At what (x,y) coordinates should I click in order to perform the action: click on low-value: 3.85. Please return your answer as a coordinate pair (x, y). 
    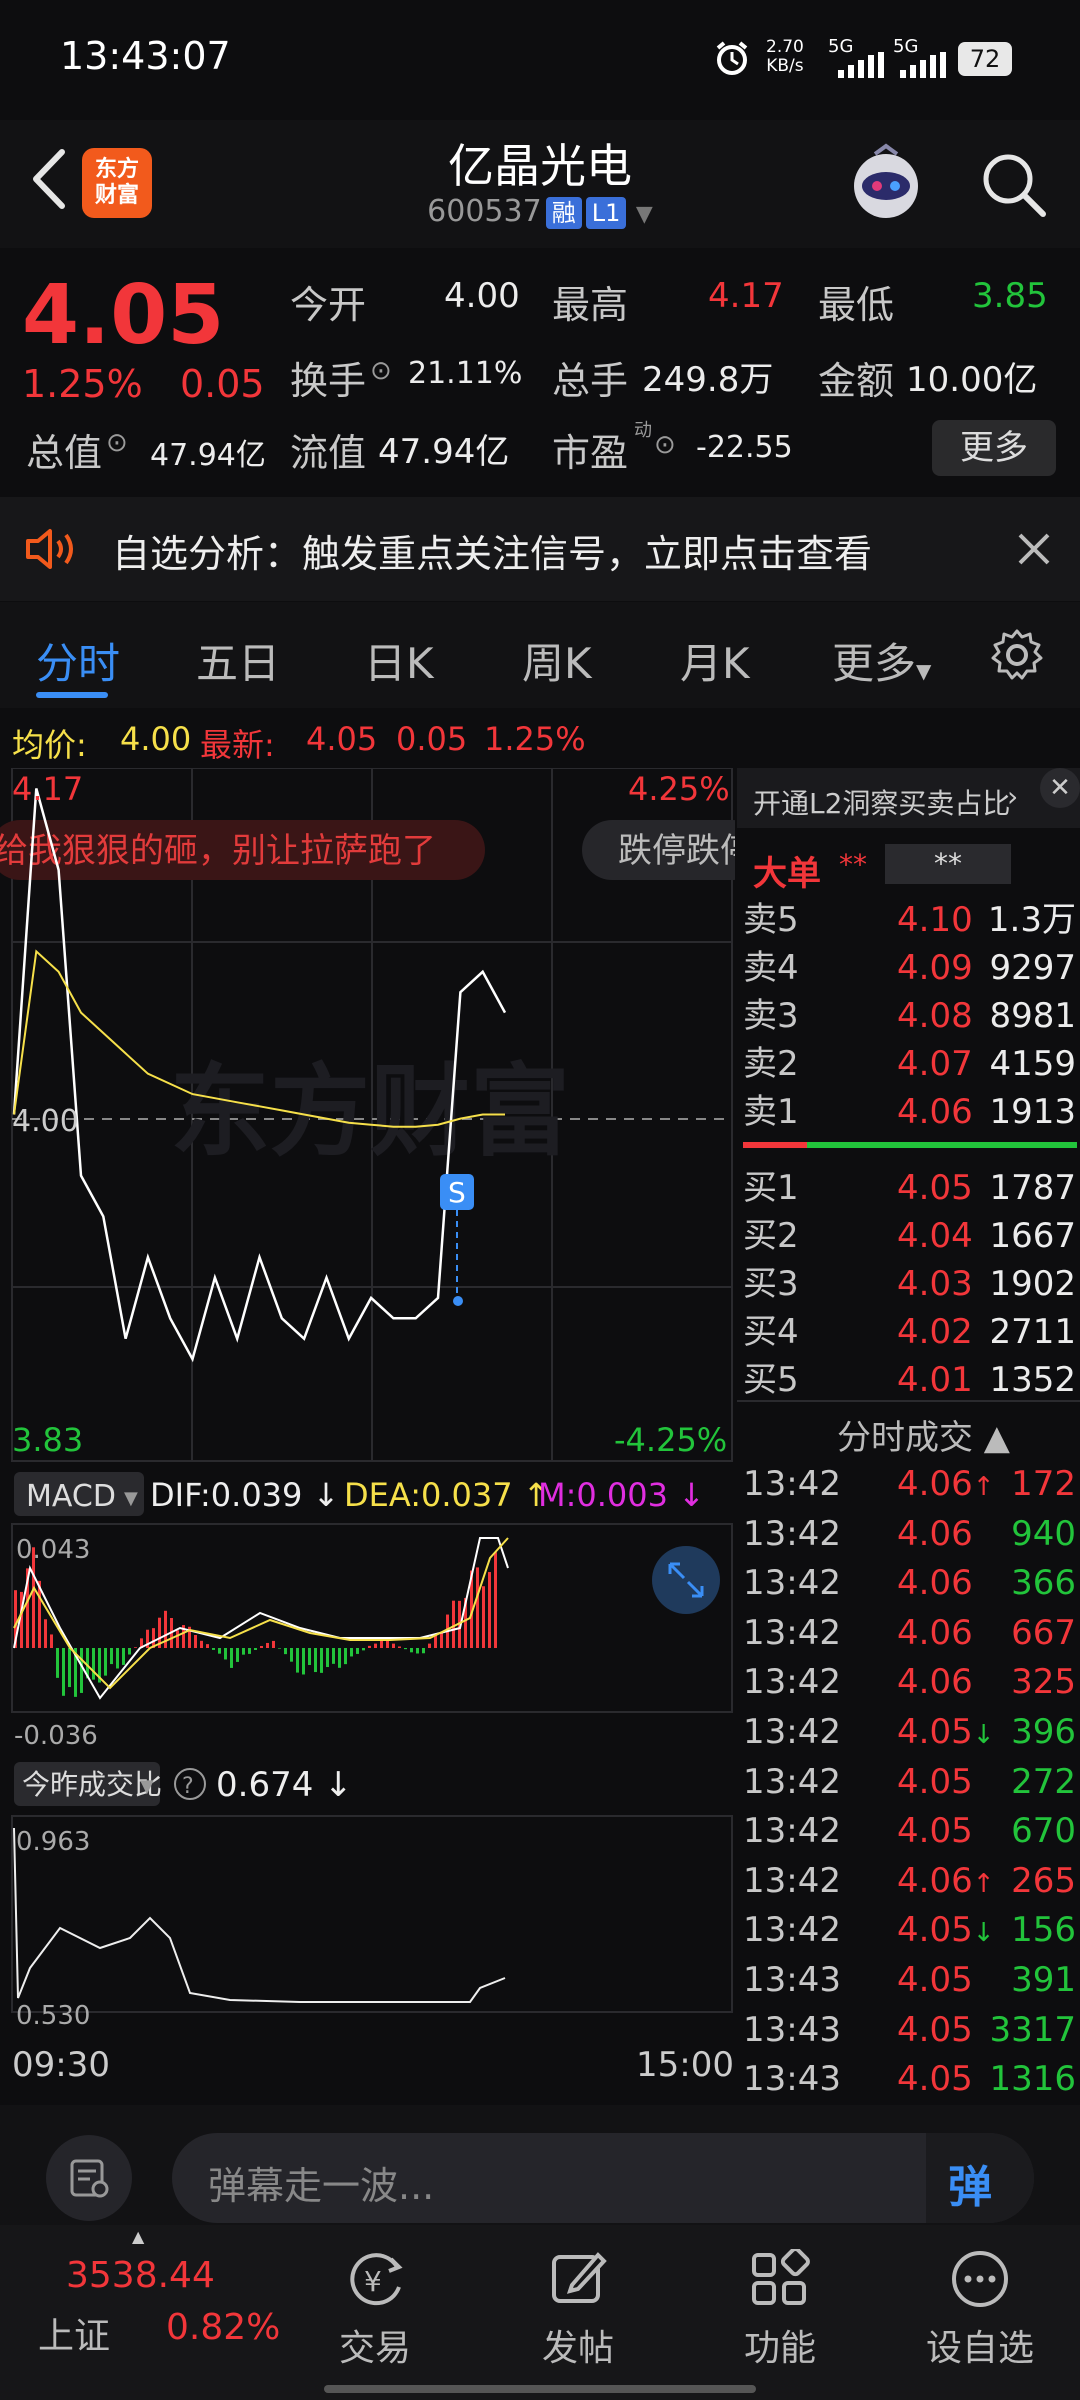
    Looking at the image, I should click on (1010, 296).